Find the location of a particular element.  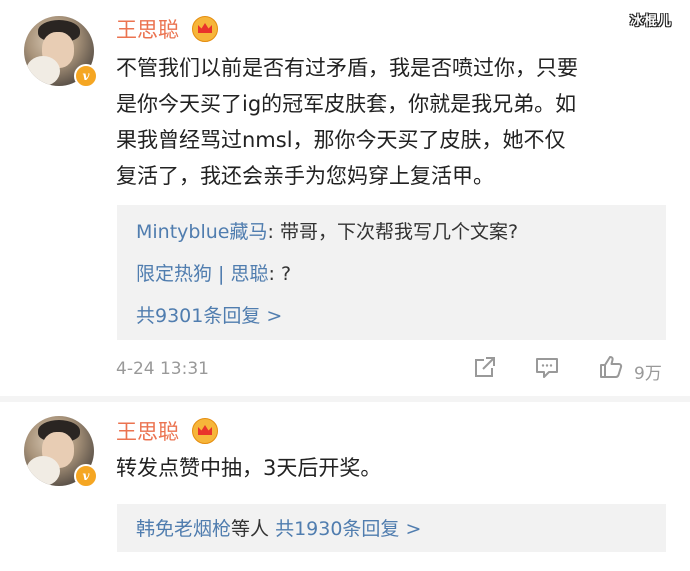

reply-summary-text: 等人 is located at coordinates (250, 529).